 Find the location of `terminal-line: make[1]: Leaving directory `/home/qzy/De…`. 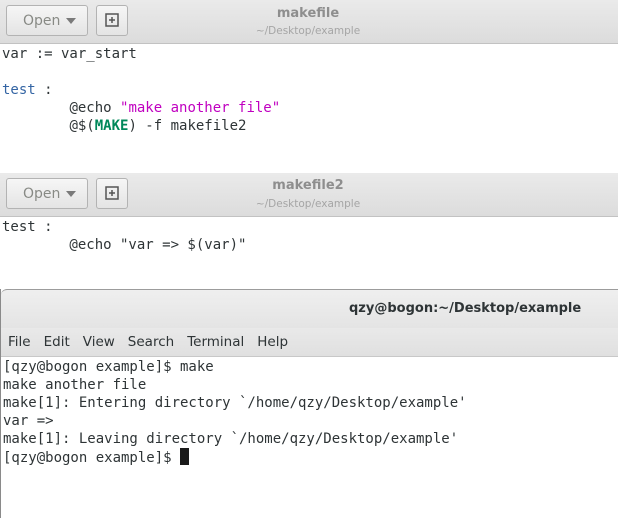

terminal-line: make[1]: Leaving directory `/home/qzy/De… is located at coordinates (231, 439).